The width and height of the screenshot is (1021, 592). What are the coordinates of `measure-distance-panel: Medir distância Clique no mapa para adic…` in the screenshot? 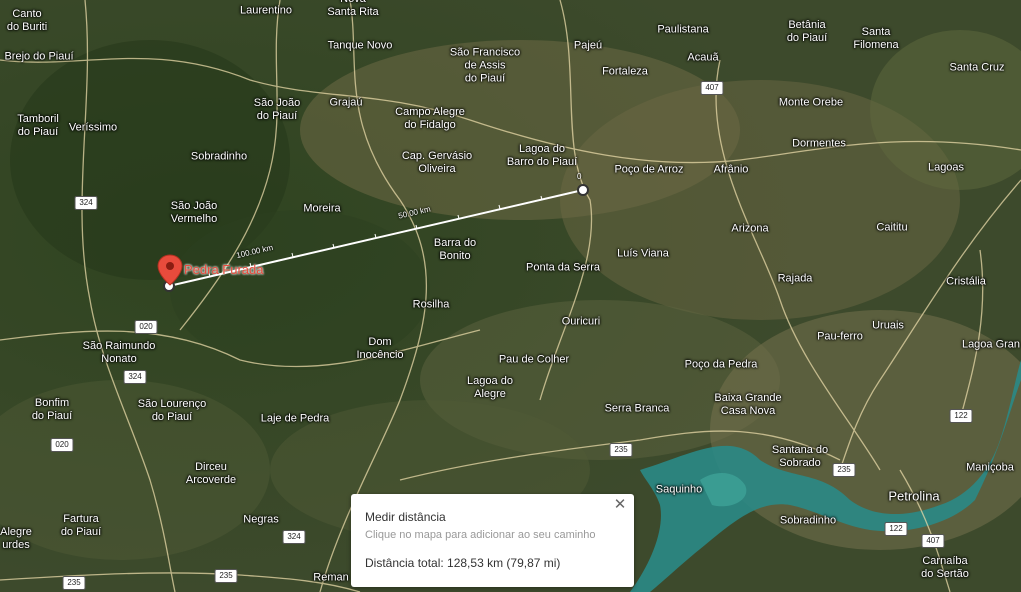 It's located at (492, 540).